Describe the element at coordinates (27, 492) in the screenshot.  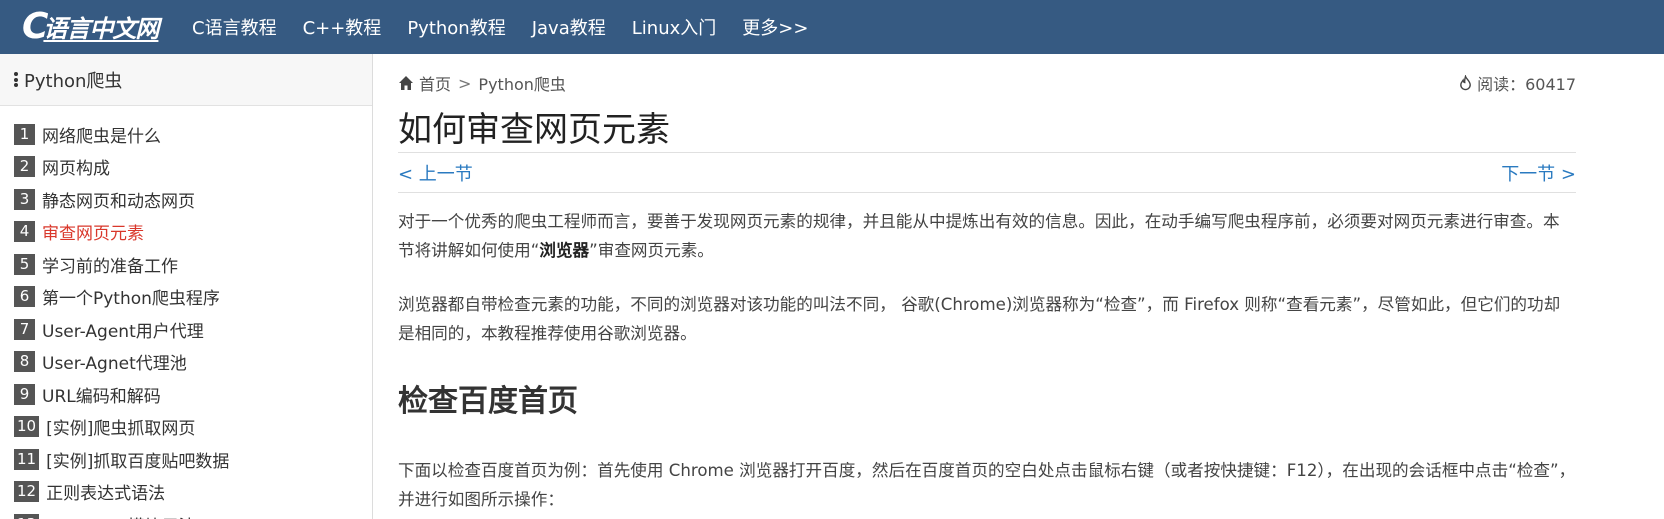
I see `sidebar-item-number: 12` at that location.